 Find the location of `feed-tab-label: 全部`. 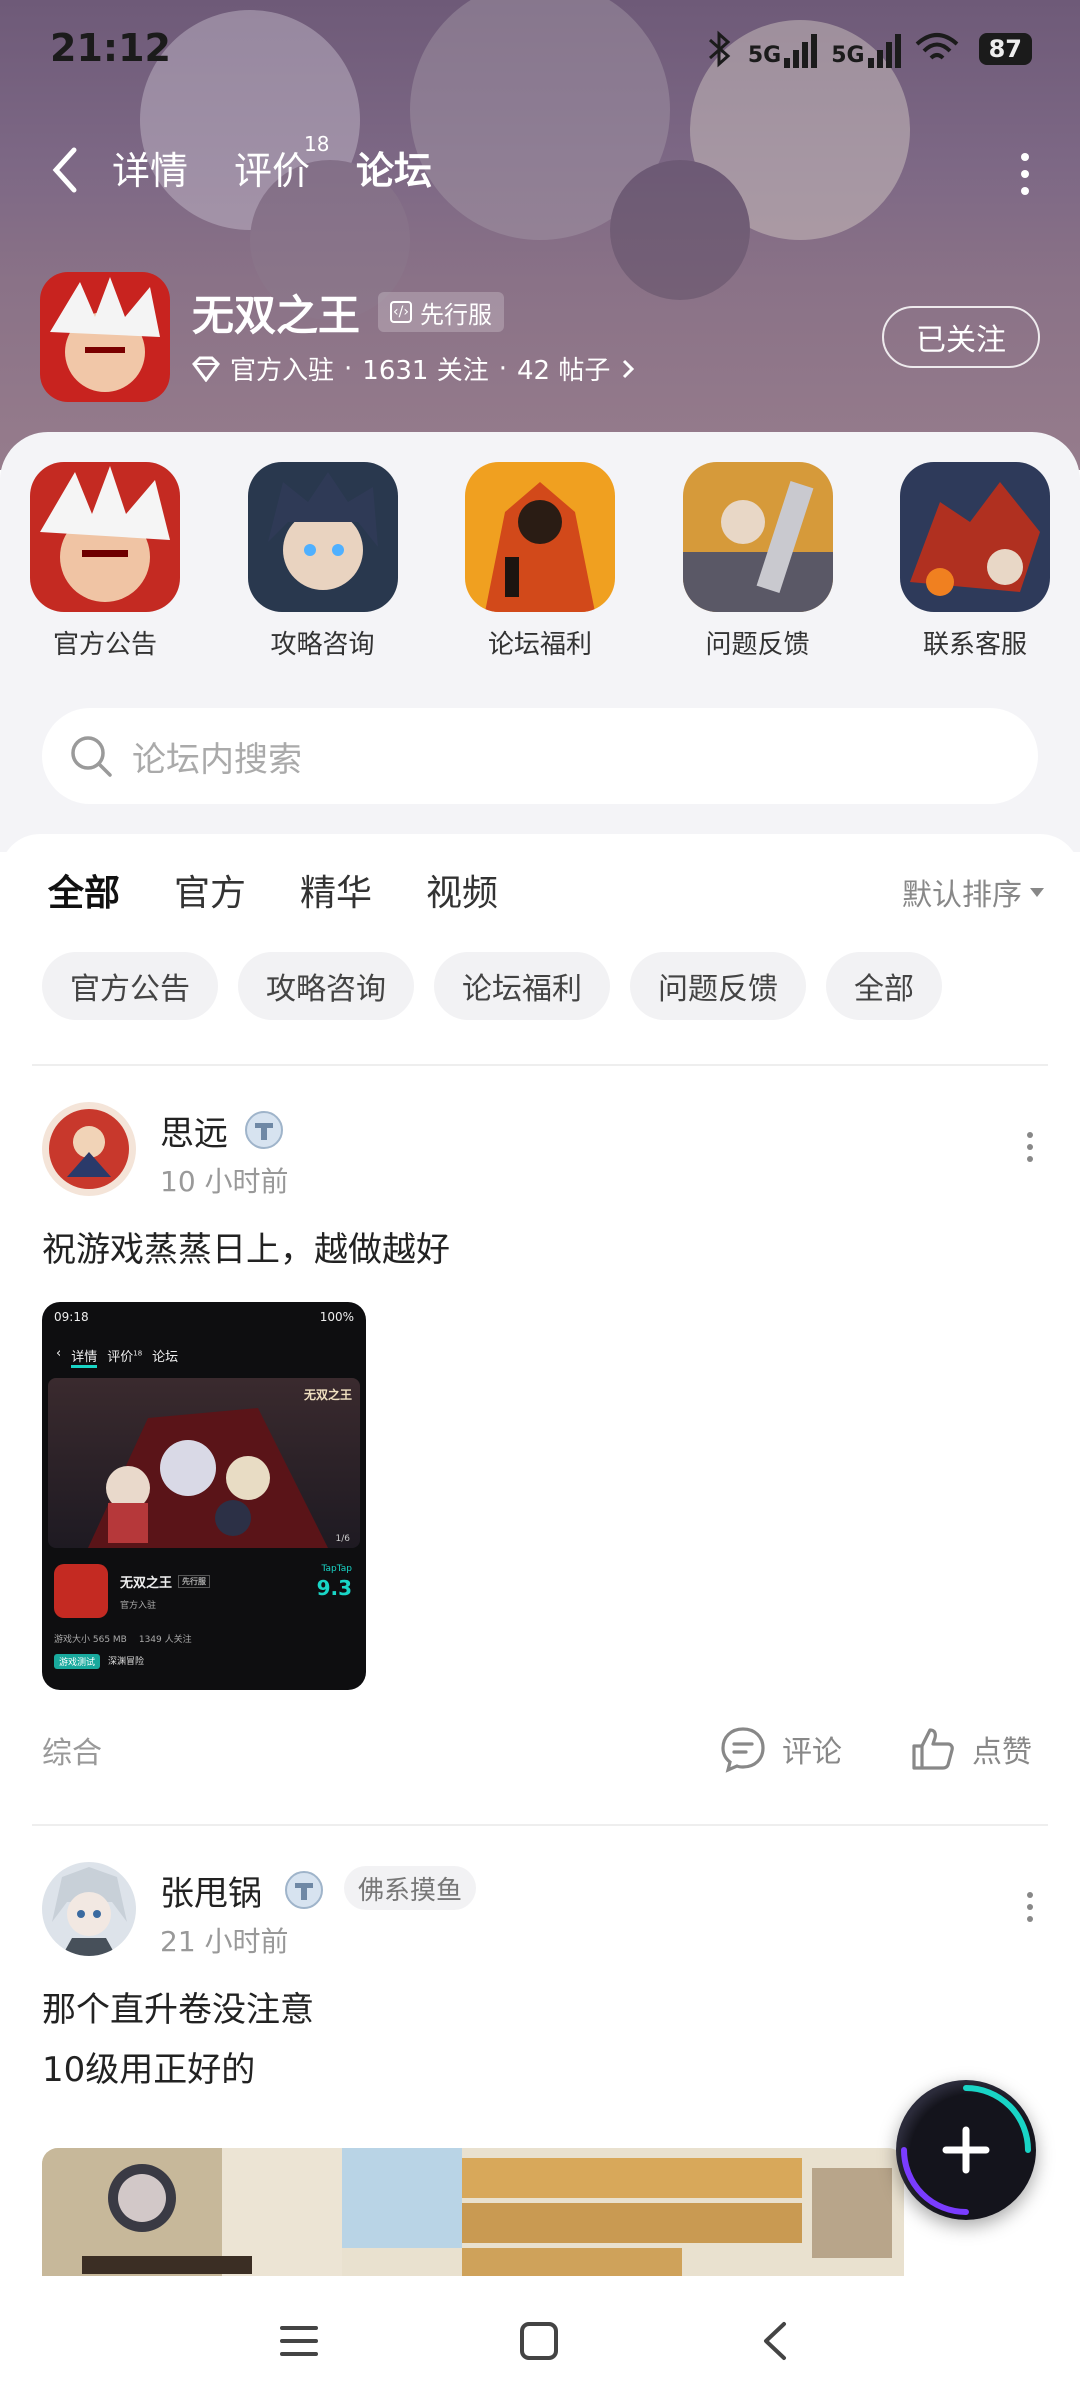

feed-tab-label: 全部 is located at coordinates (84, 893).